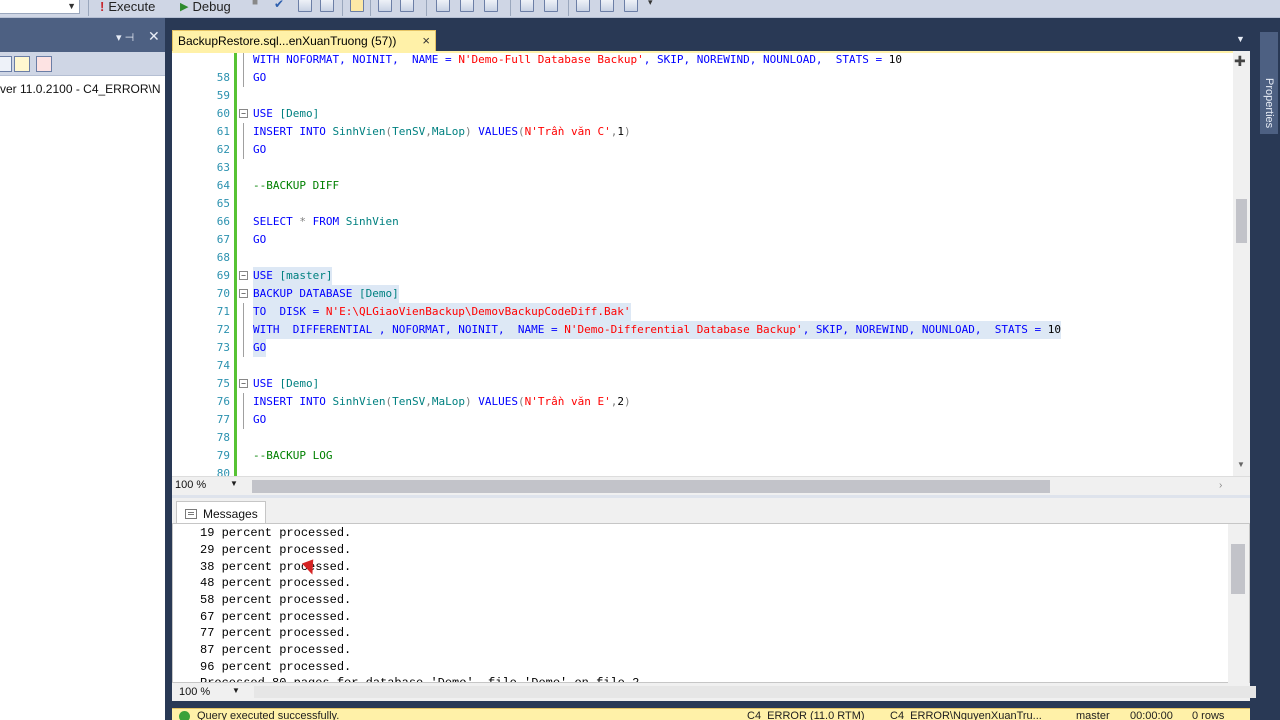 This screenshot has height=720, width=1280. I want to click on scroll-down-icon: ▼, so click(1241, 464).